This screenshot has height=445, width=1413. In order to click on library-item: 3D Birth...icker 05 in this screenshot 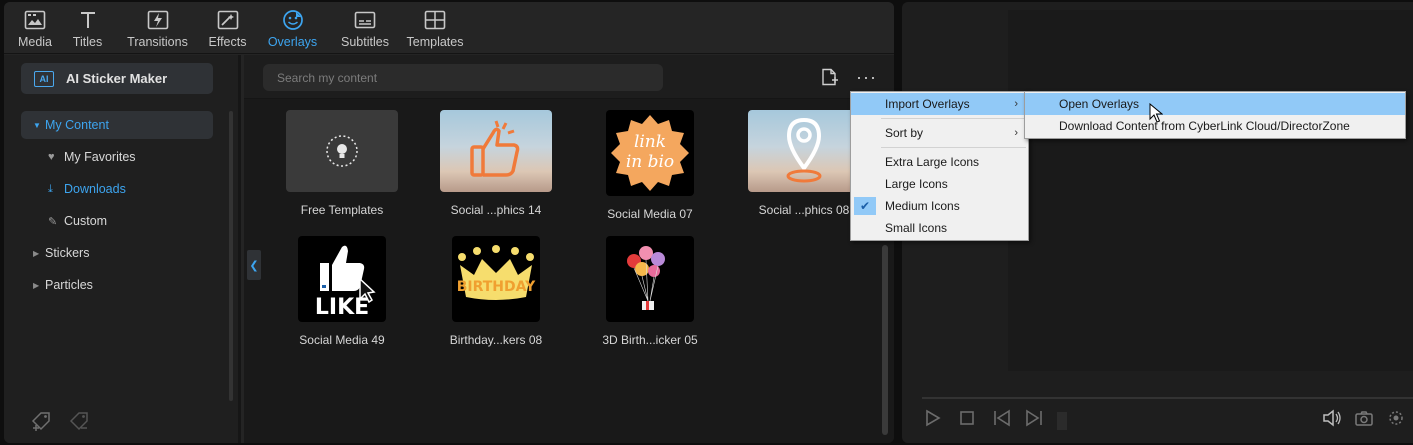, I will do `click(650, 291)`.